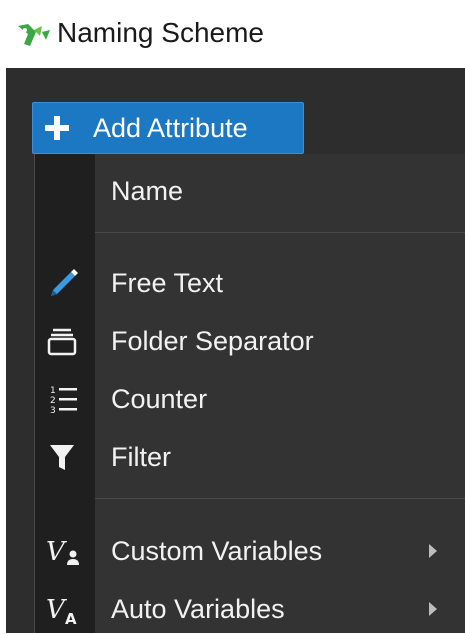 This screenshot has width=465, height=634. I want to click on custom-variable-icon: V, so click(62, 552).